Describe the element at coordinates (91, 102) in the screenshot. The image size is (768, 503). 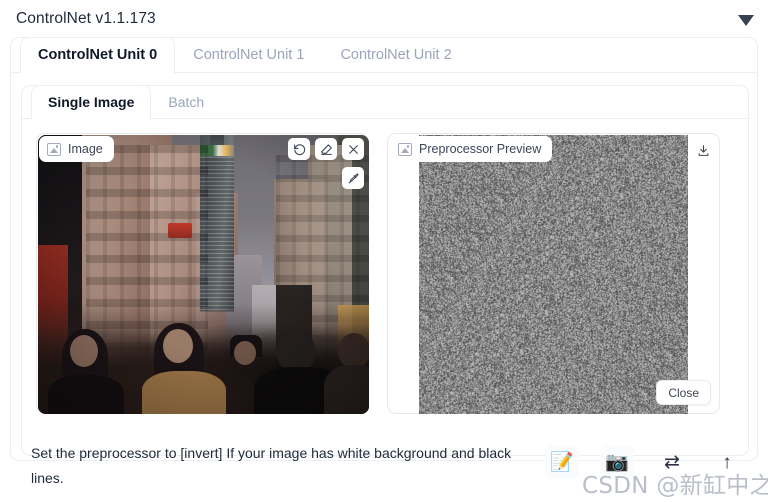
I see `tab-single-image: Single Image` at that location.